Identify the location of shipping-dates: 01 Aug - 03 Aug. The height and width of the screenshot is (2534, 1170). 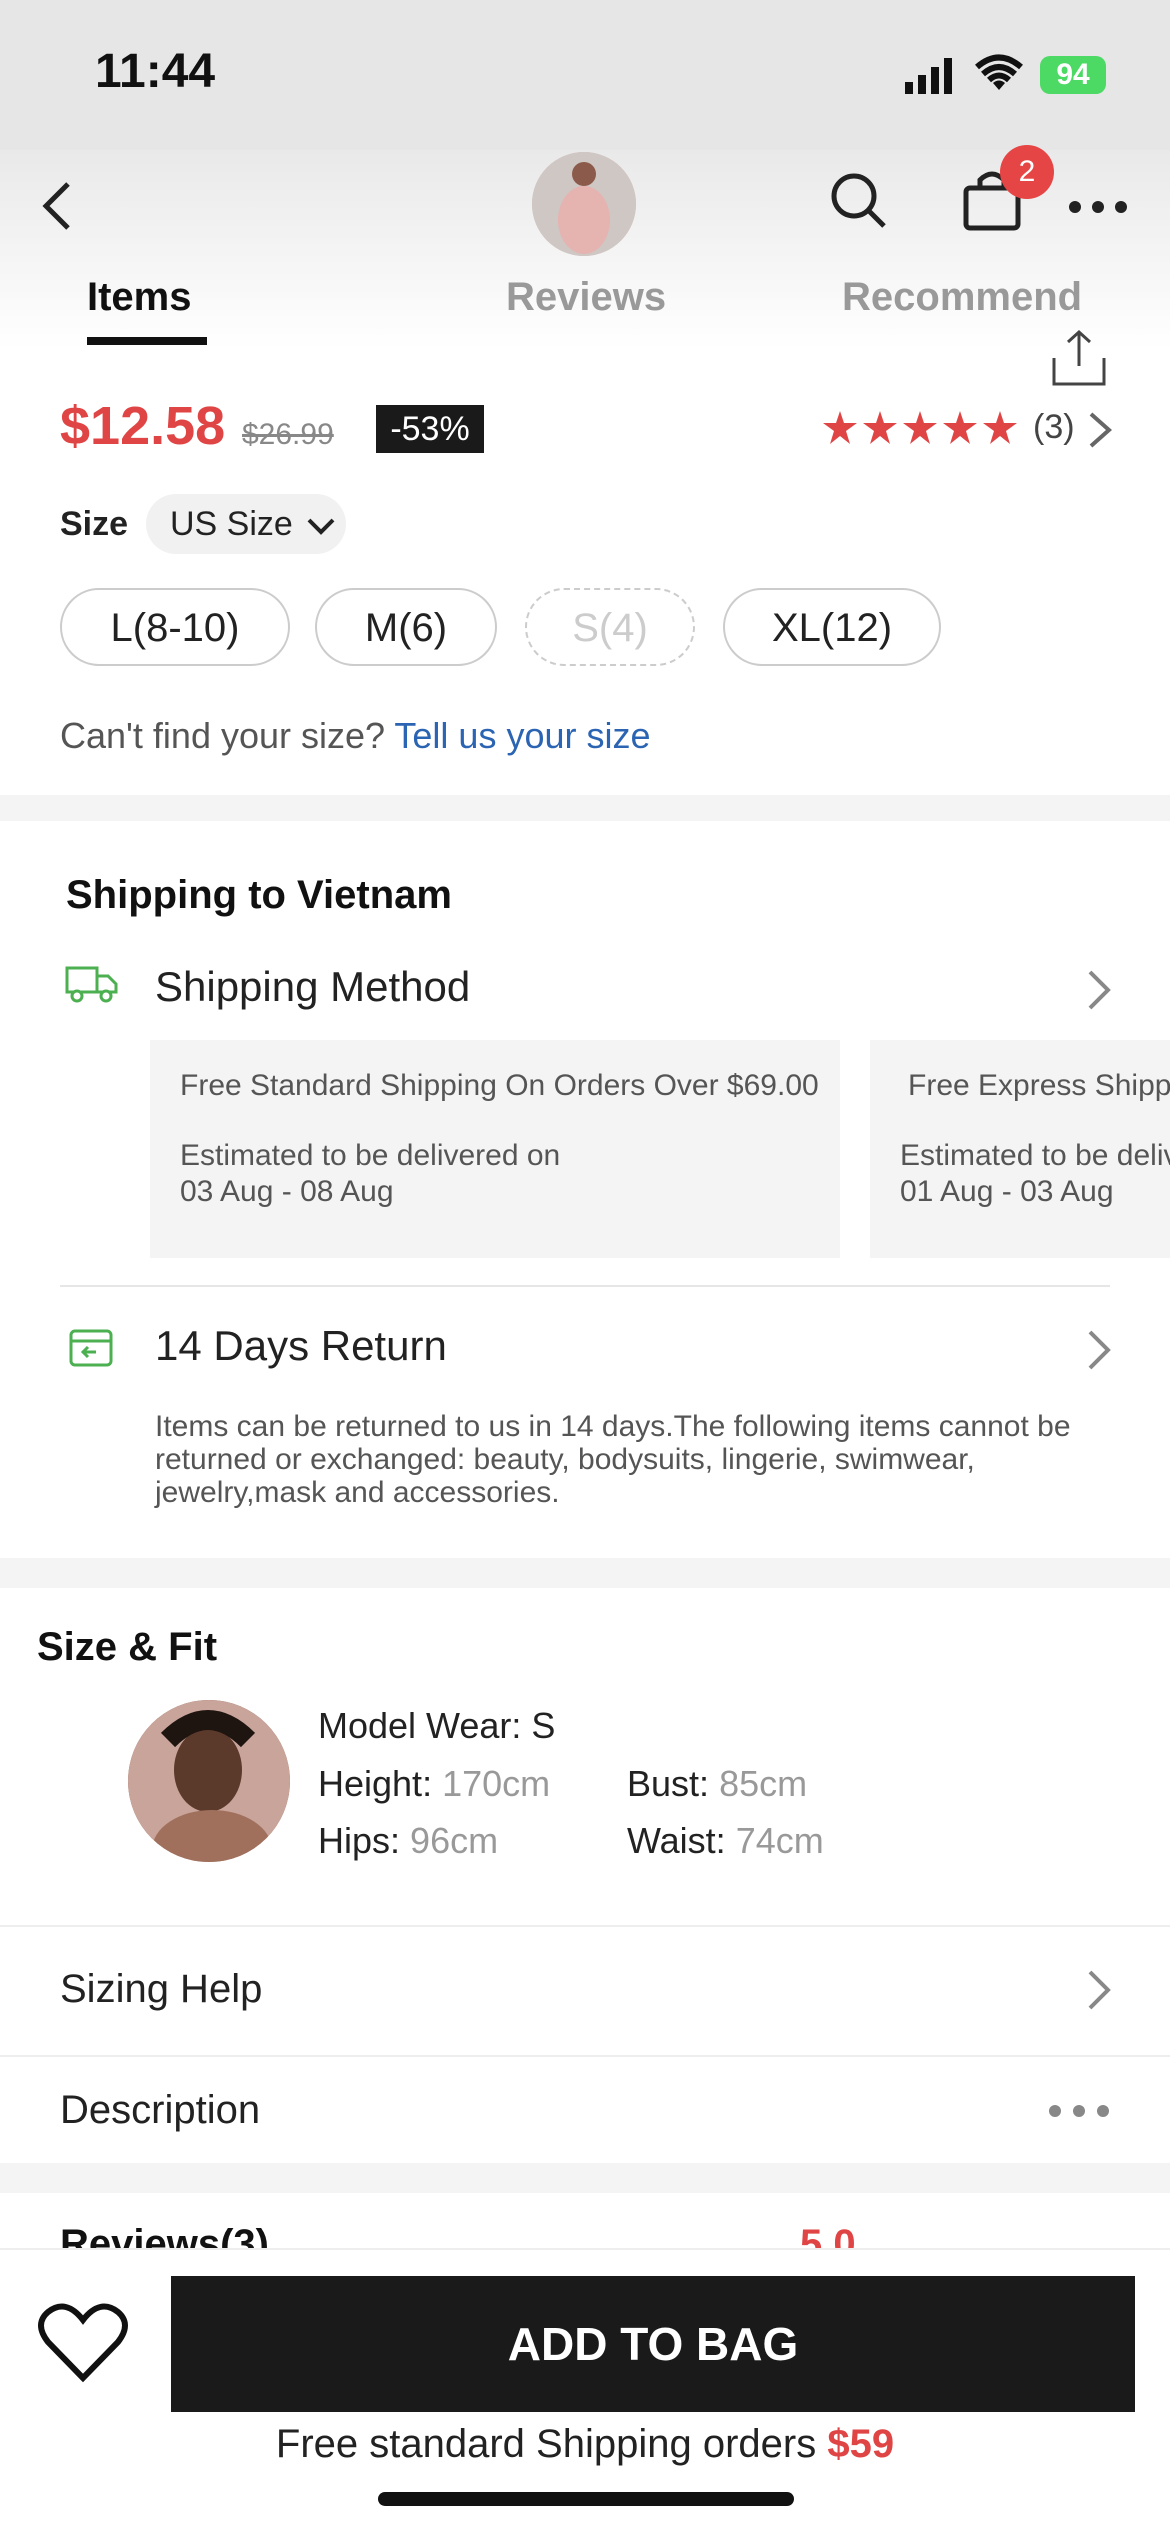
(1007, 1191).